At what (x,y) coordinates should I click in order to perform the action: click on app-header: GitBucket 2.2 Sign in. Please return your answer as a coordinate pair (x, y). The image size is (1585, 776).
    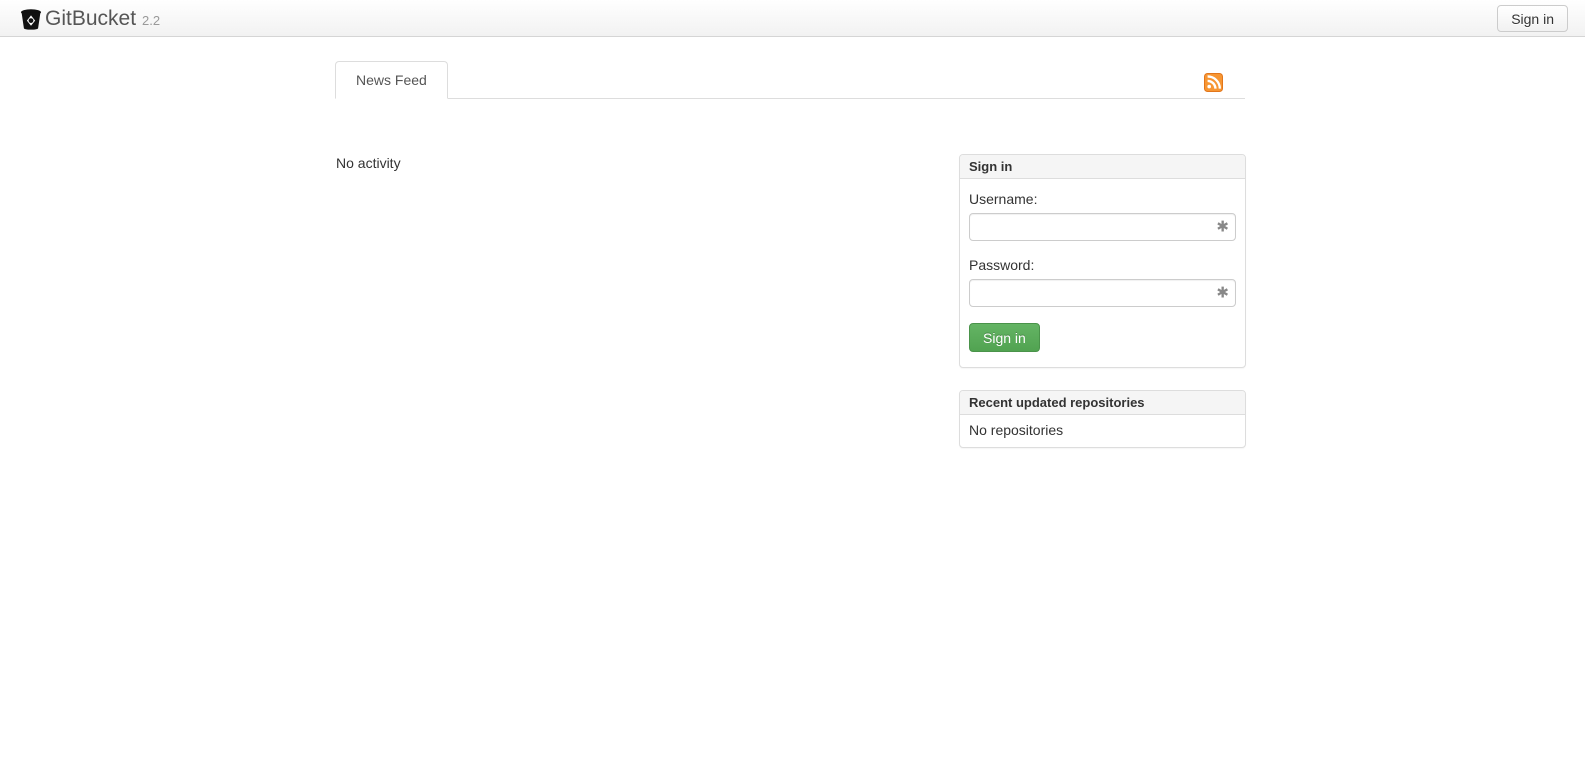
    Looking at the image, I should click on (792, 18).